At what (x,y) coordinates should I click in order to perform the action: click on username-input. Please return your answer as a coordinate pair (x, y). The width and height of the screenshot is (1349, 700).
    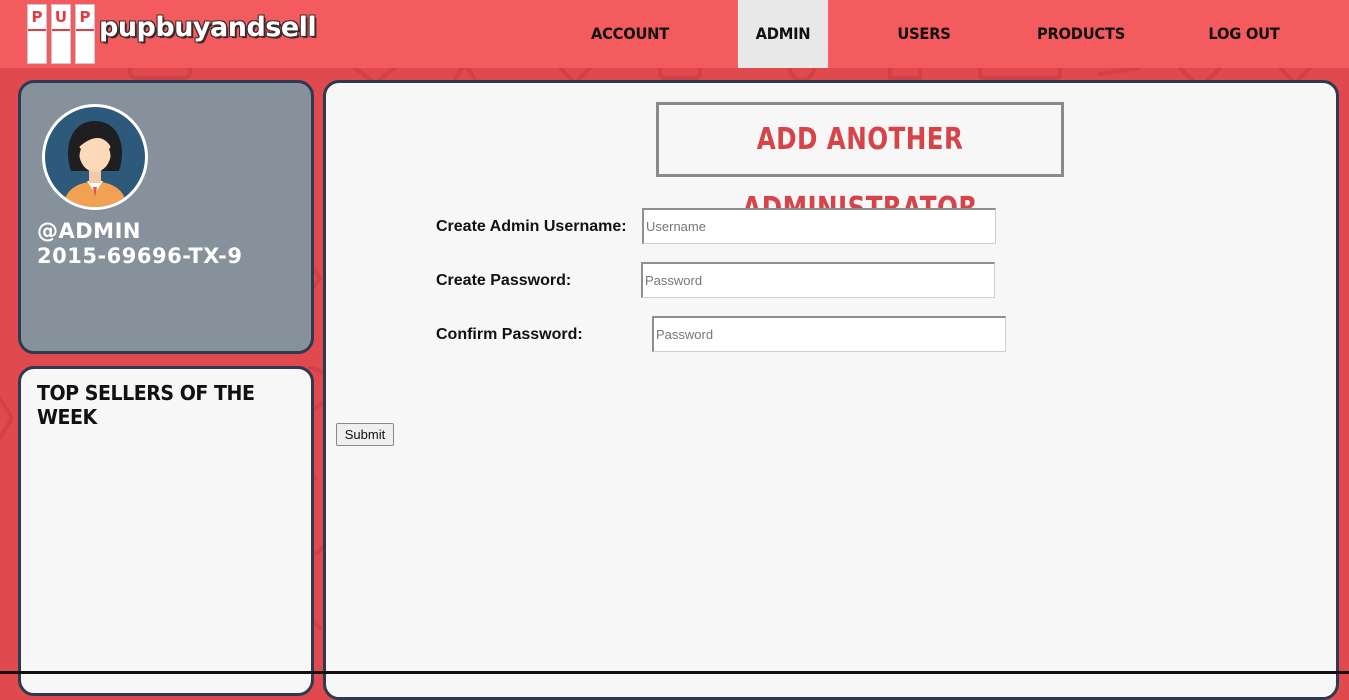
    Looking at the image, I should click on (819, 226).